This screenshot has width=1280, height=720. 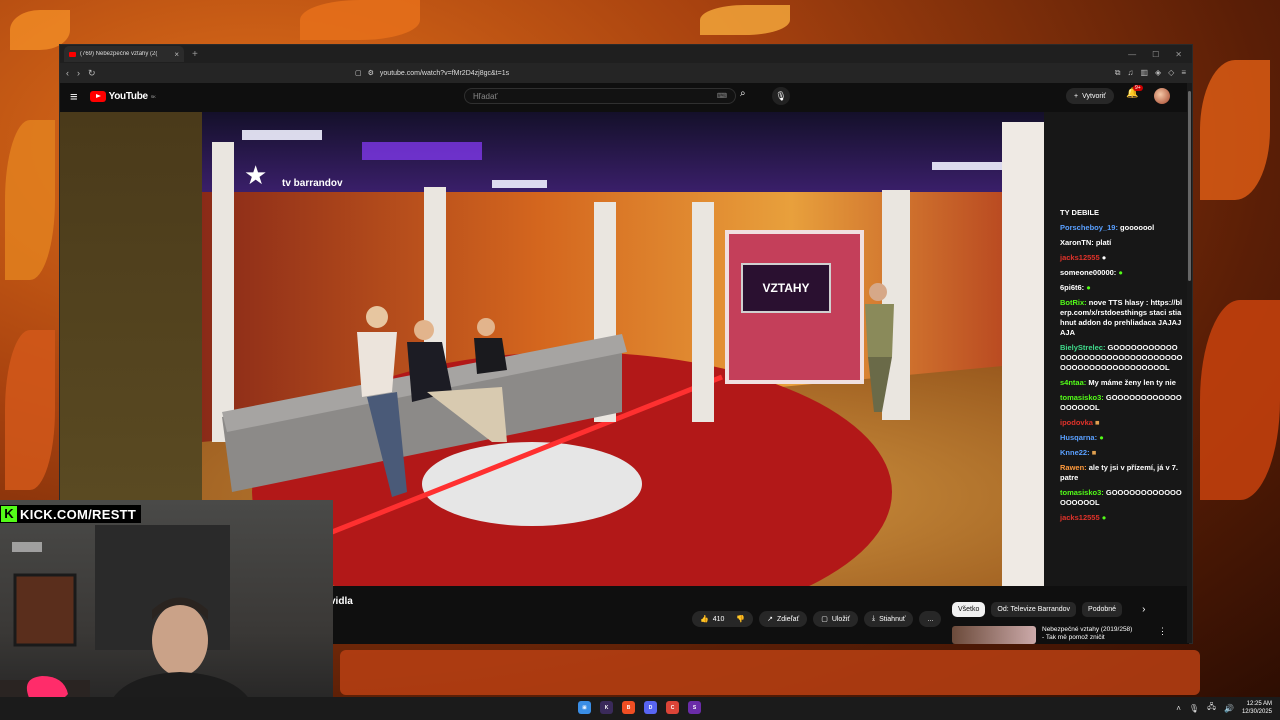 I want to click on like-count: 410, so click(x=718, y=619).